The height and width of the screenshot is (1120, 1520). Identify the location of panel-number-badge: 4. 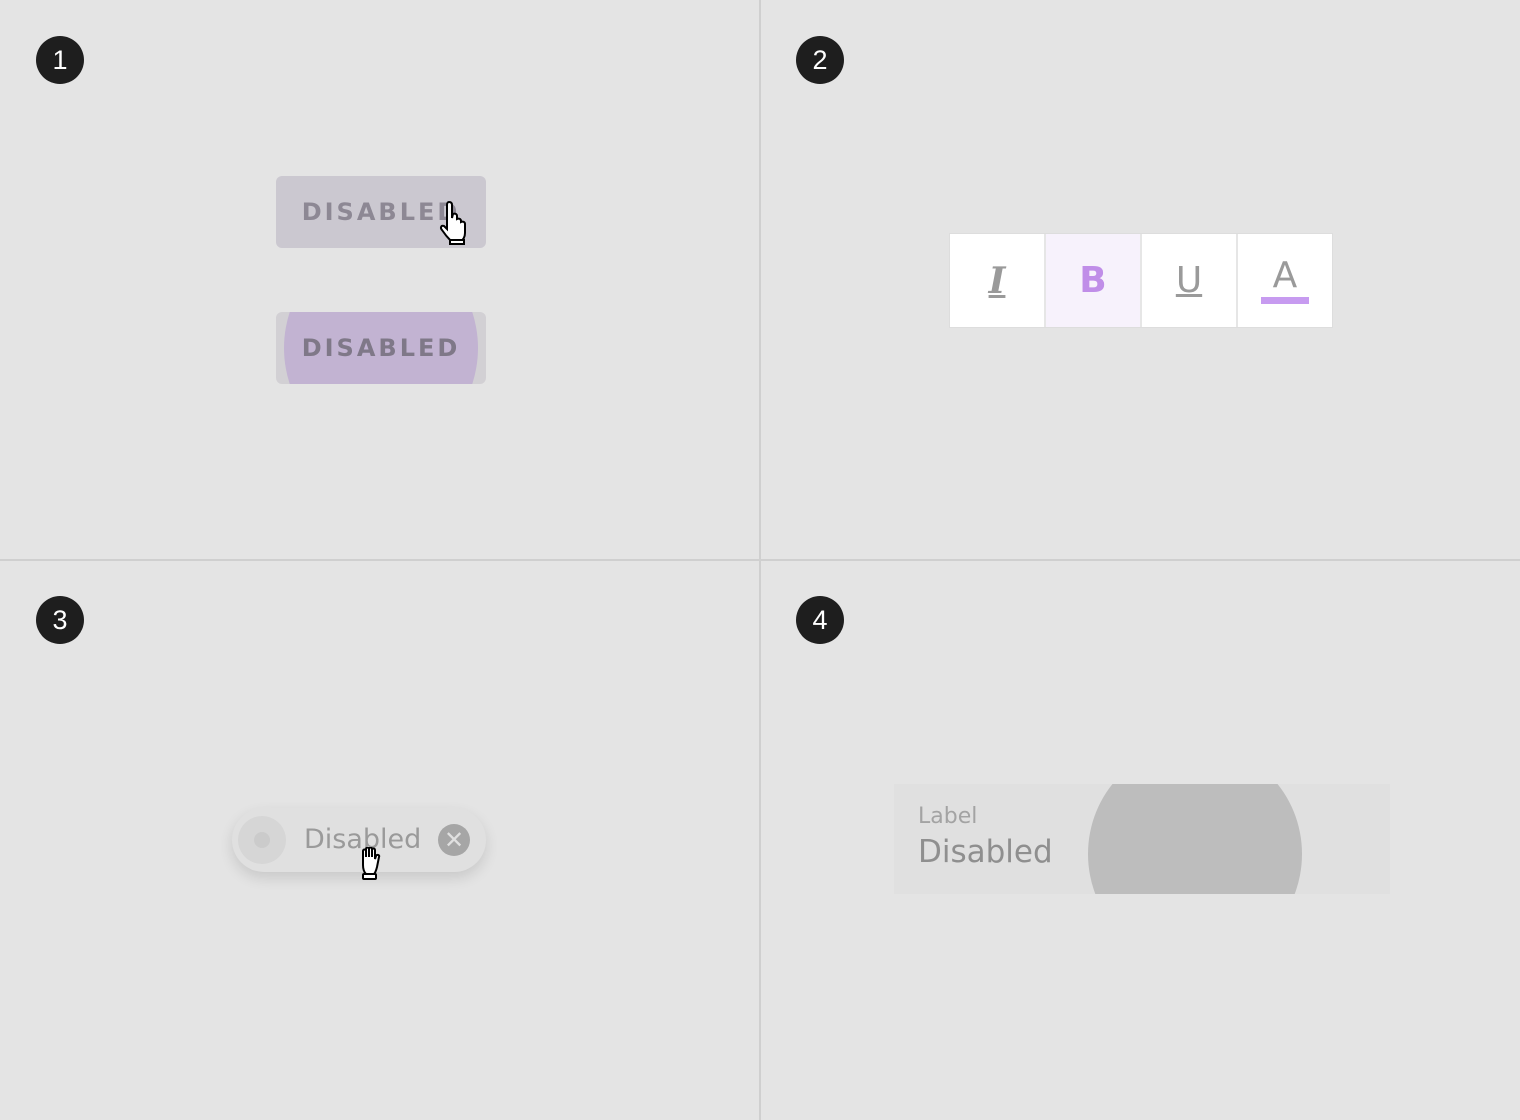
(820, 620).